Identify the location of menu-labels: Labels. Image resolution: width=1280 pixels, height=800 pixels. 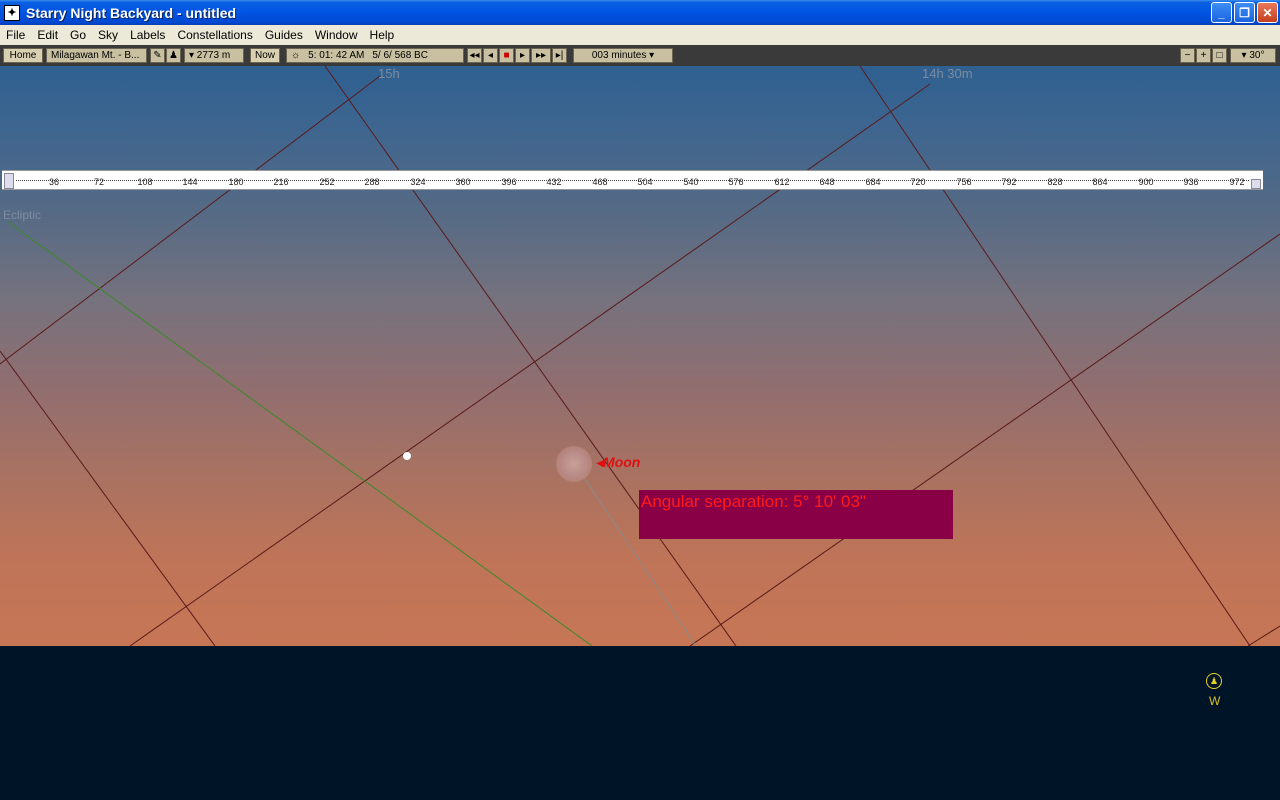
(147, 35).